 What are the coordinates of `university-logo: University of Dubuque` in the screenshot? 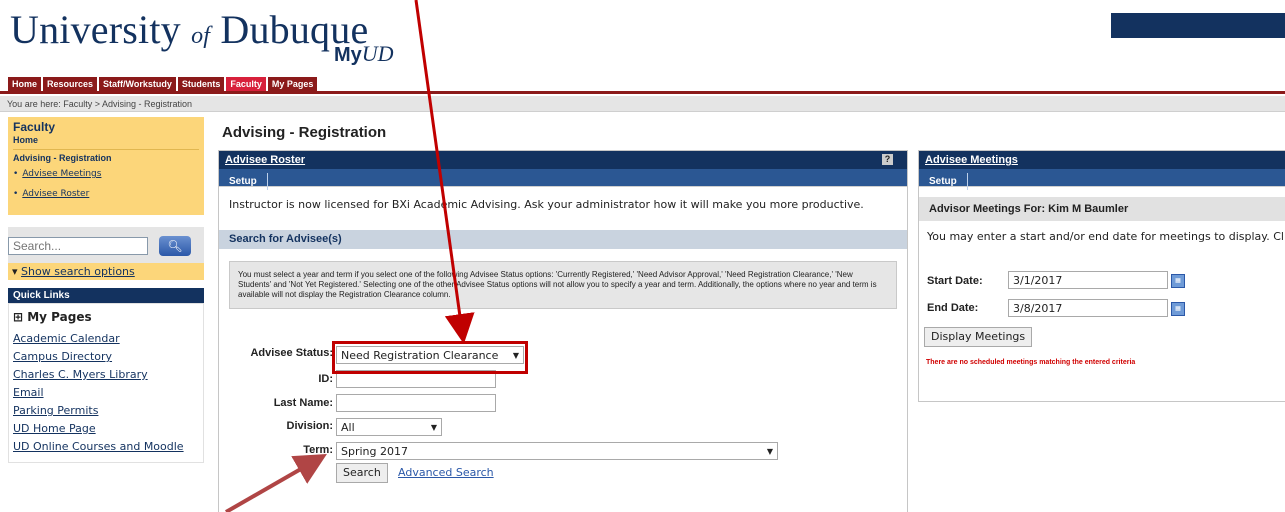 It's located at (189, 29).